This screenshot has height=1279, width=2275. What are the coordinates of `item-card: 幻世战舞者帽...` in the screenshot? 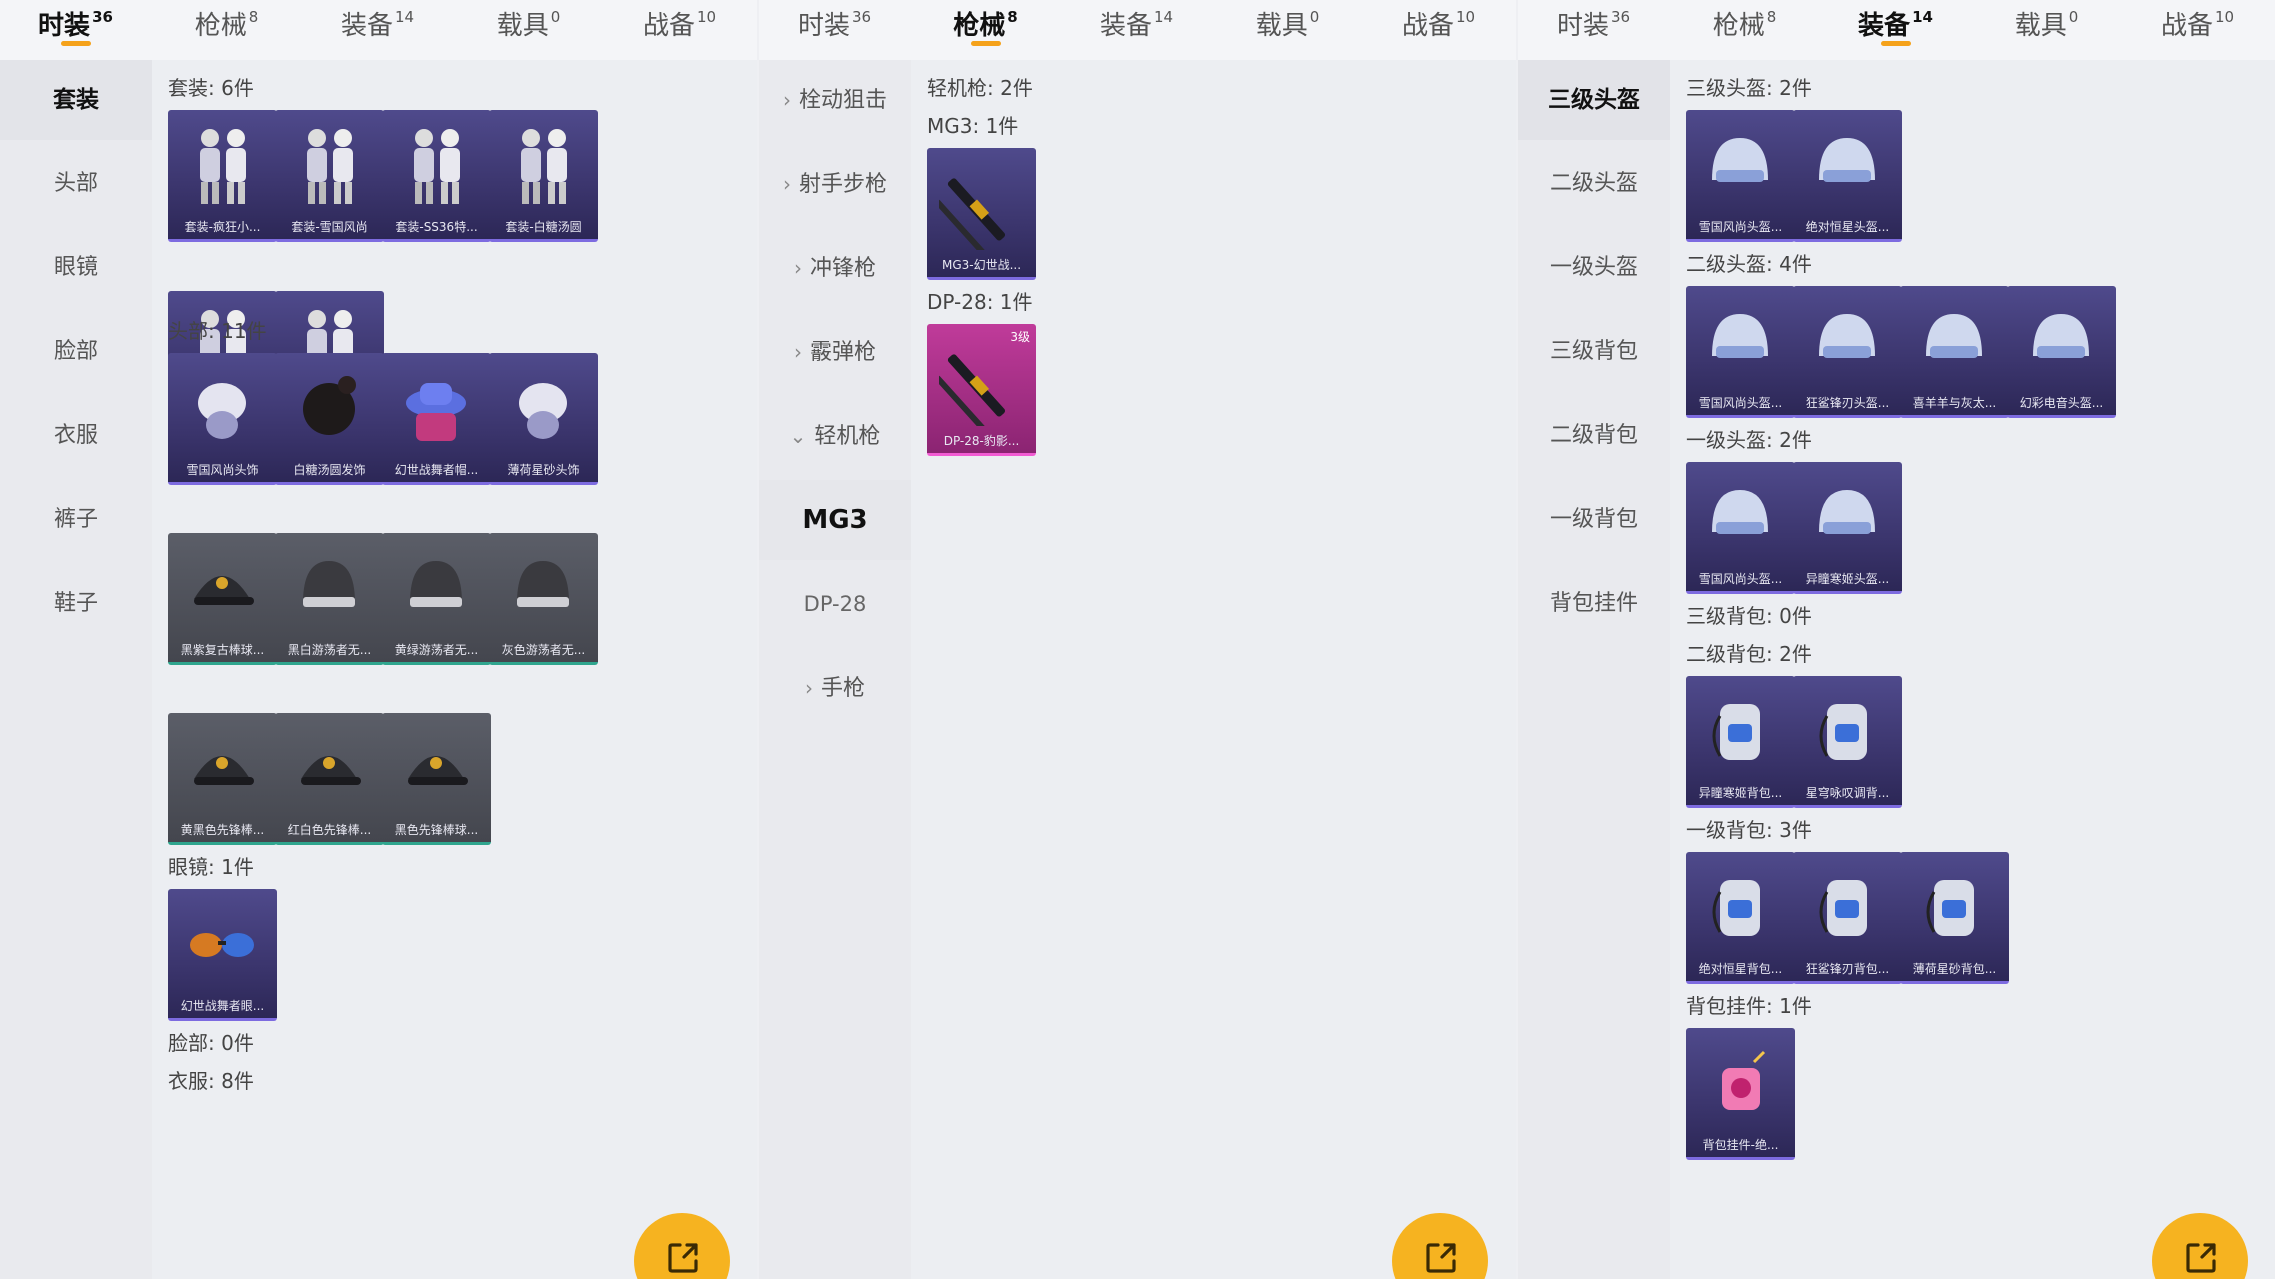 It's located at (436, 419).